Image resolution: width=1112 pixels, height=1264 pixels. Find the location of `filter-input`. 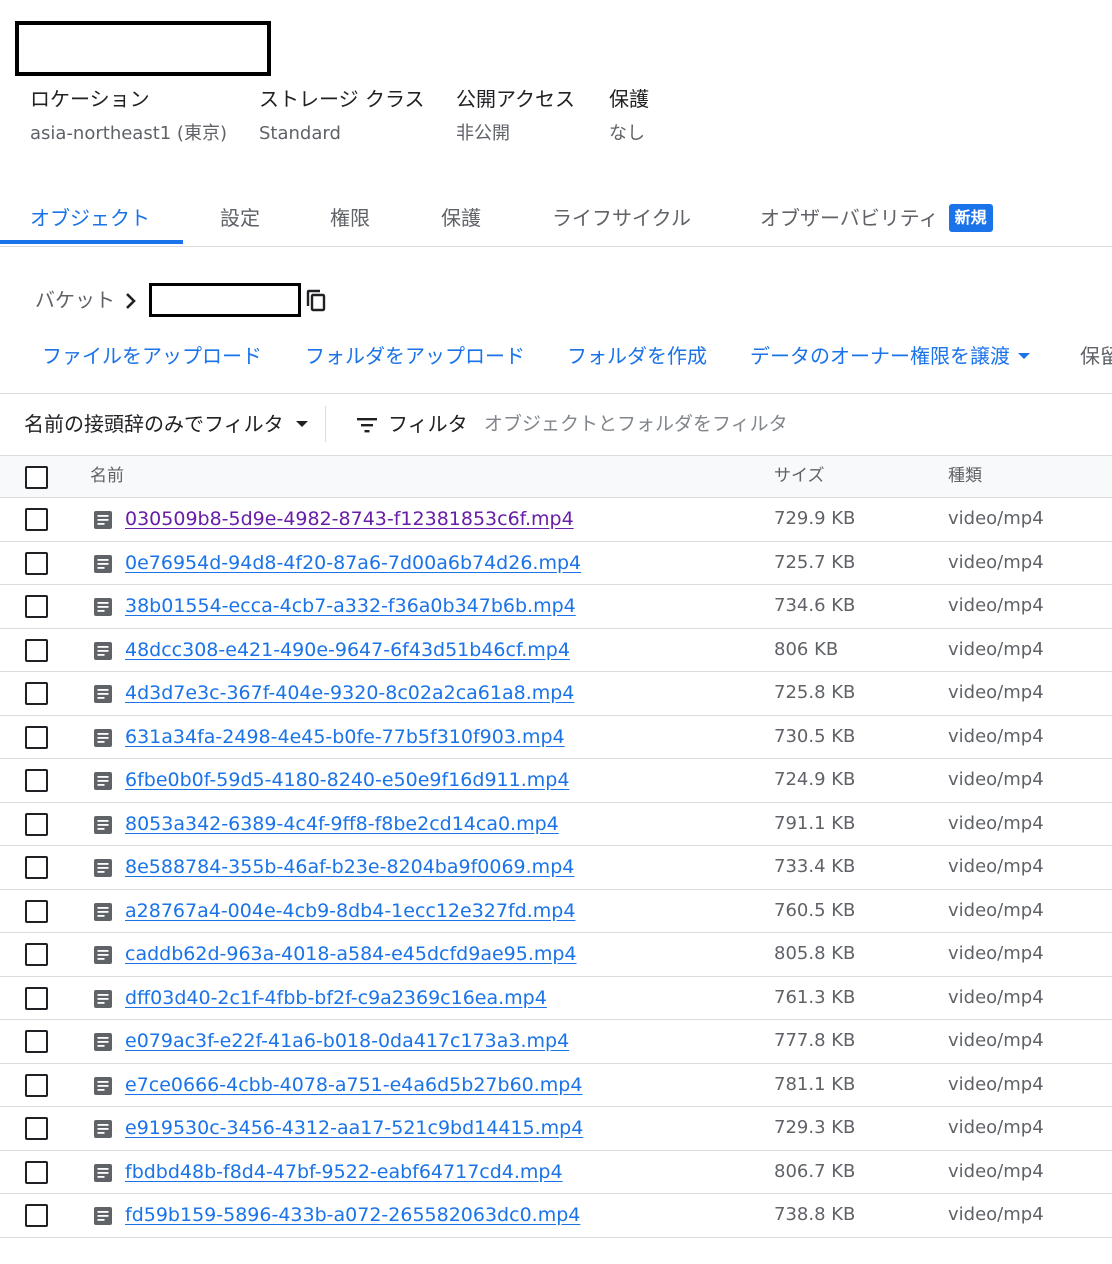

filter-input is located at coordinates (784, 424).